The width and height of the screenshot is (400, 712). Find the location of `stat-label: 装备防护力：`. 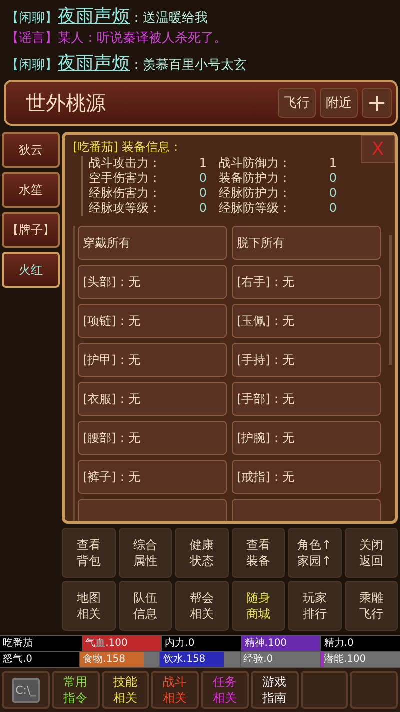

stat-label: 装备防护力： is located at coordinates (255, 178).